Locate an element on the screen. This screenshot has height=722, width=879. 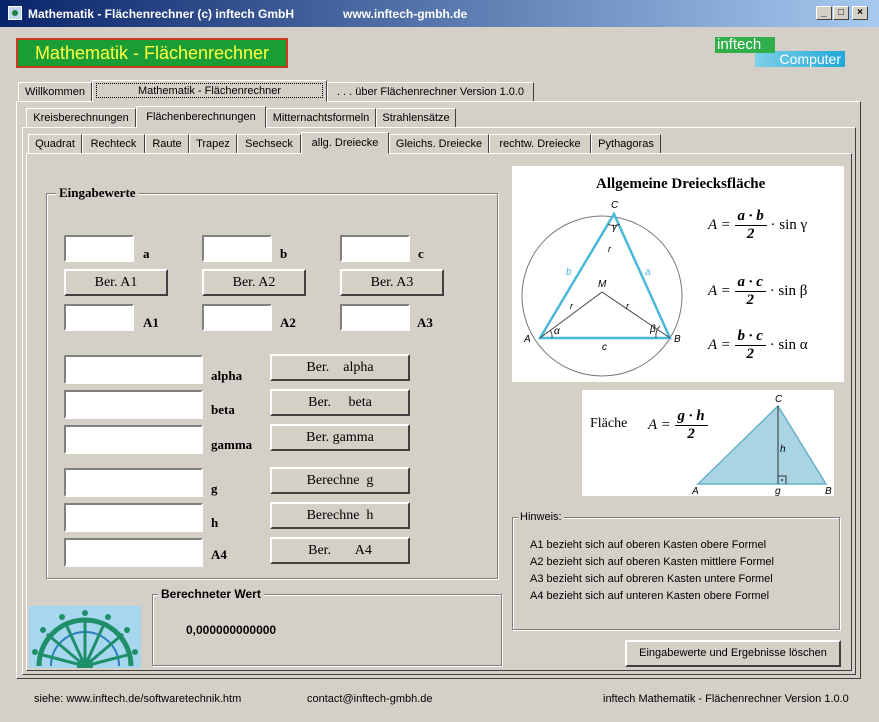
ber-beta-button: Ber. beta is located at coordinates (340, 402).